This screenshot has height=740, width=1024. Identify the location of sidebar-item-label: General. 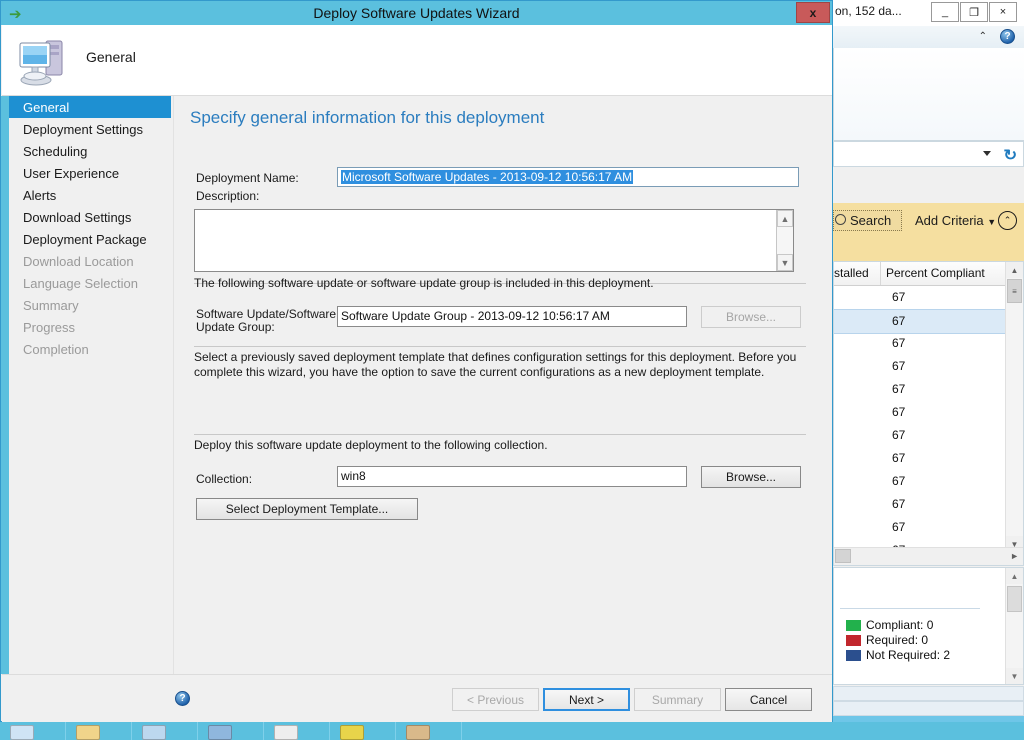
(46, 107).